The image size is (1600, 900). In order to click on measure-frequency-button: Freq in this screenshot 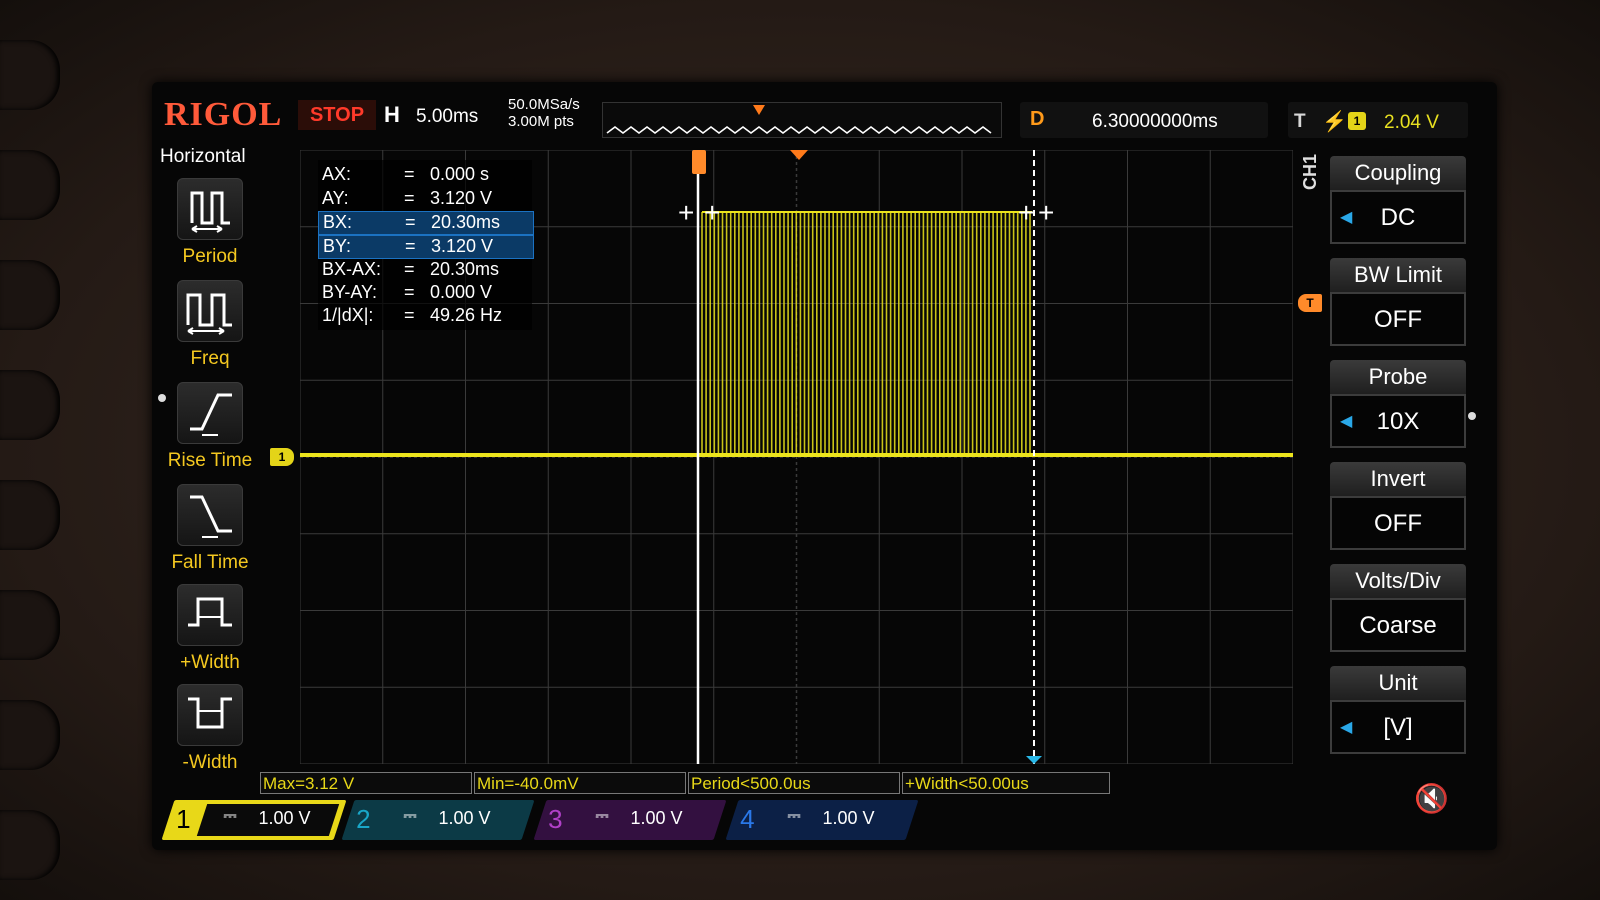, I will do `click(210, 325)`.